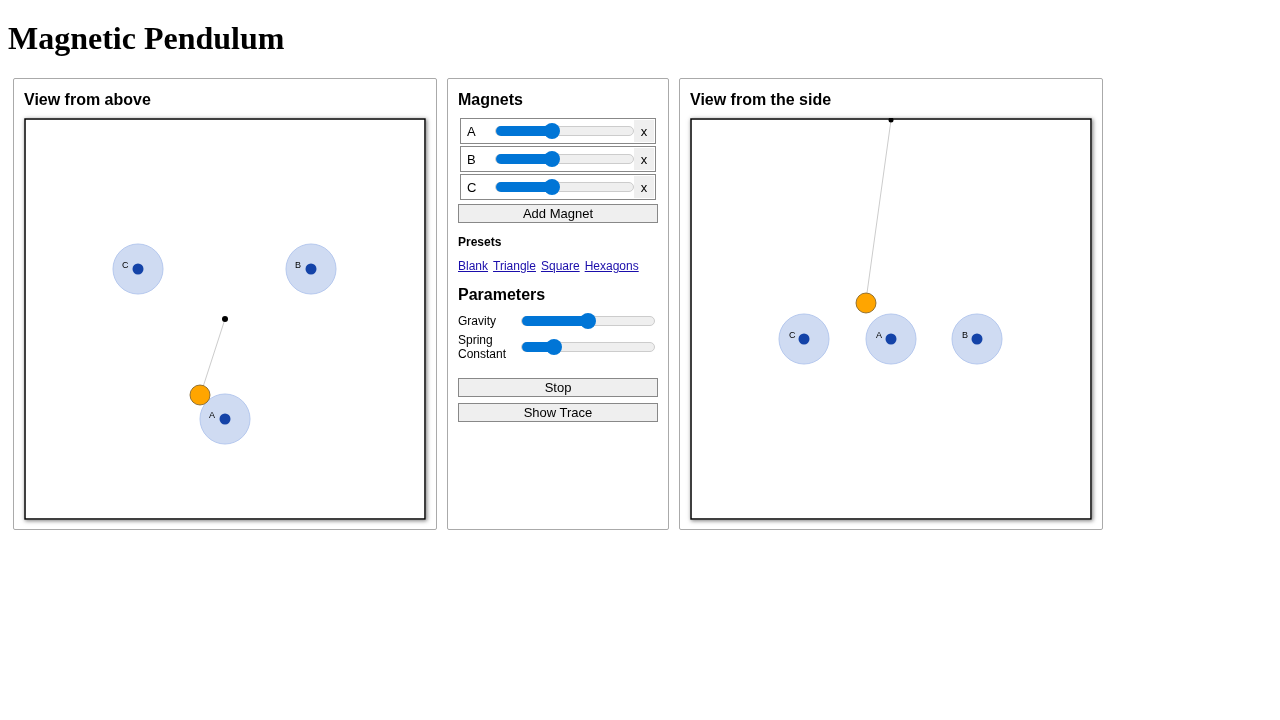  I want to click on parameter-label: Spring Constant, so click(483, 347).